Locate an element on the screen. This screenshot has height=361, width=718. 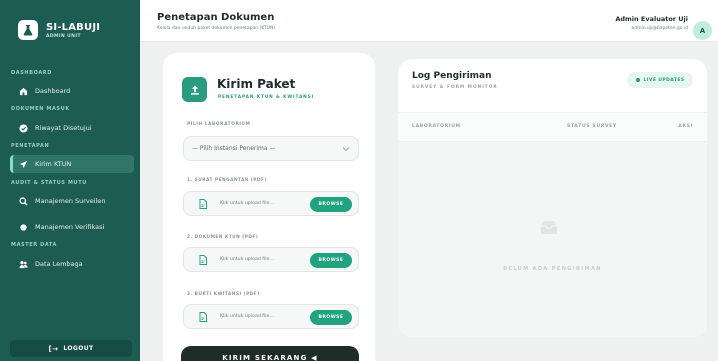
file-upload-dokumen-ktun: Klik untuk upload file... BROWSE is located at coordinates (271, 259).